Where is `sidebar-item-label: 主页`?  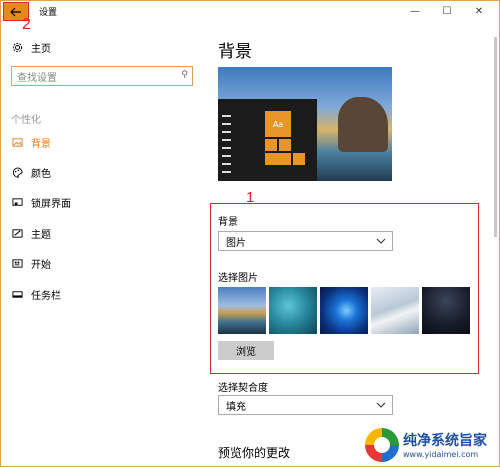 sidebar-item-label: 主页 is located at coordinates (41, 49).